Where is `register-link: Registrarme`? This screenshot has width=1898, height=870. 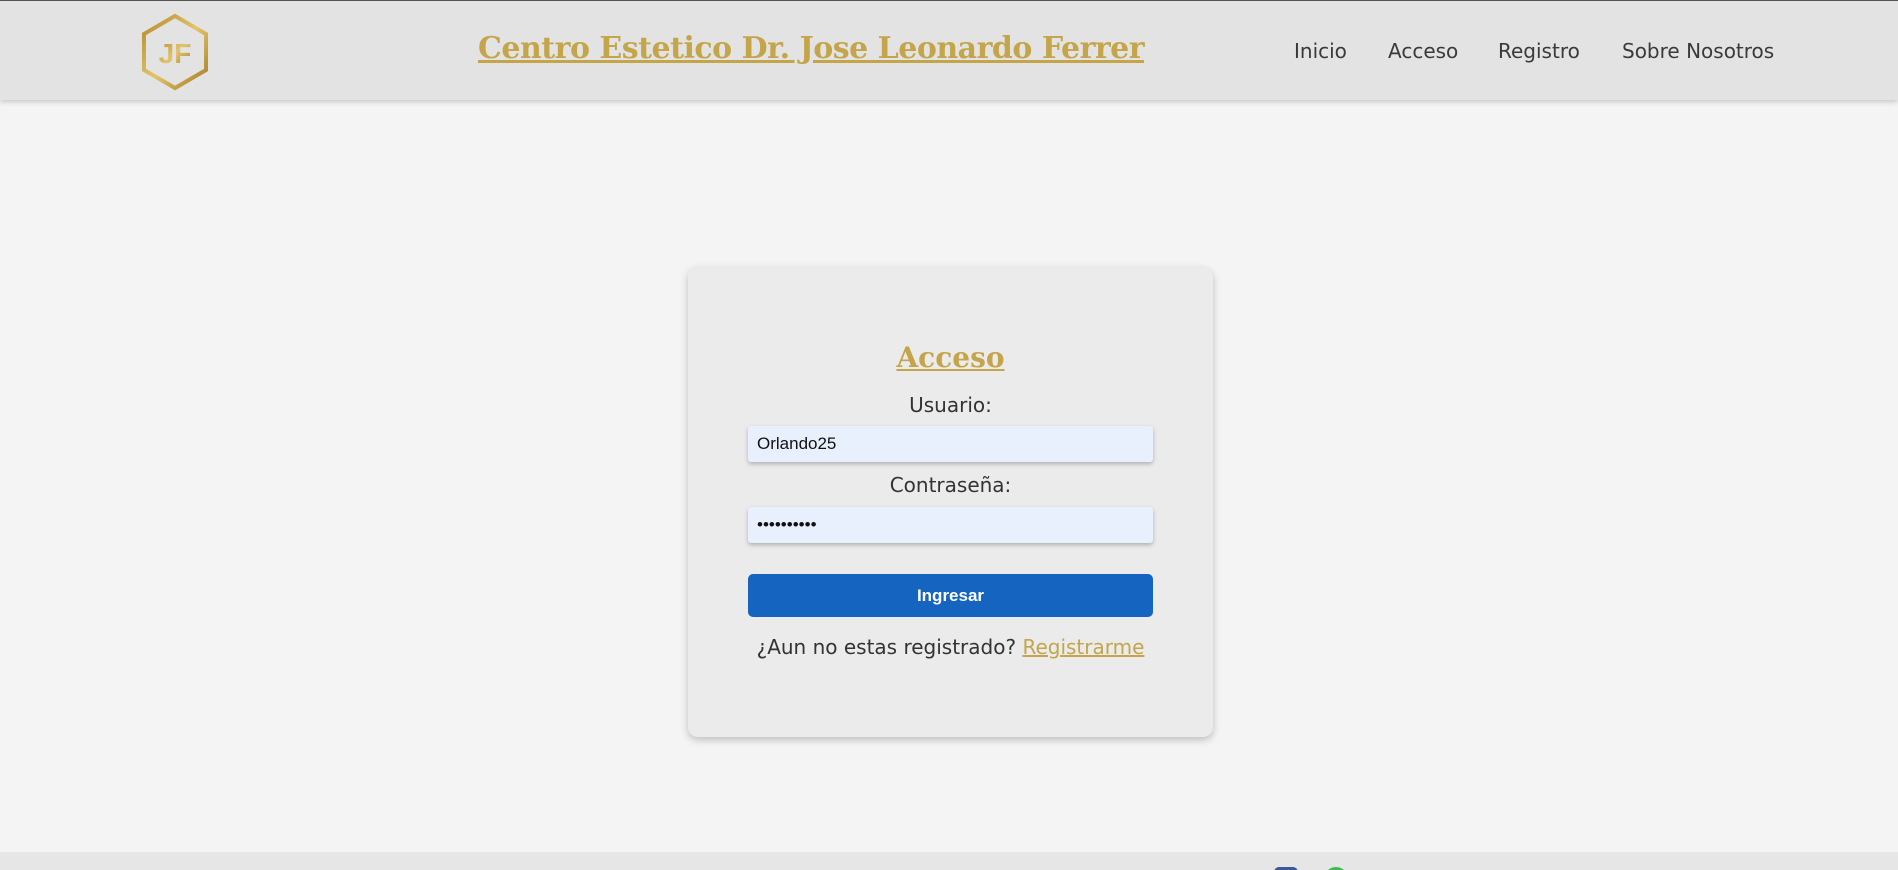 register-link: Registrarme is located at coordinates (1083, 647).